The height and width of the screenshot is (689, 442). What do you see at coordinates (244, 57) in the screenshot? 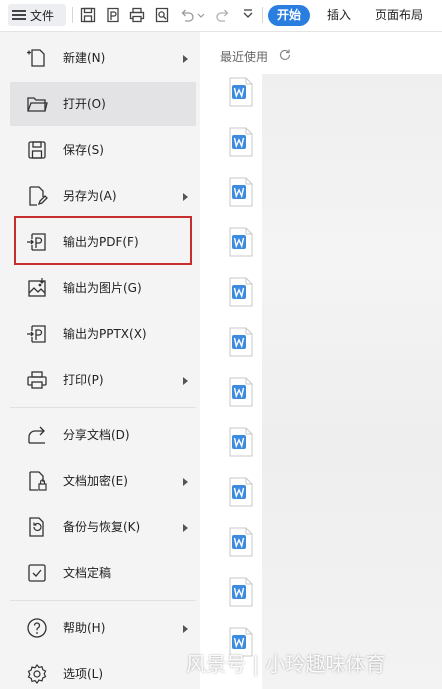
I see `recent-files-title: 最近使用` at bounding box center [244, 57].